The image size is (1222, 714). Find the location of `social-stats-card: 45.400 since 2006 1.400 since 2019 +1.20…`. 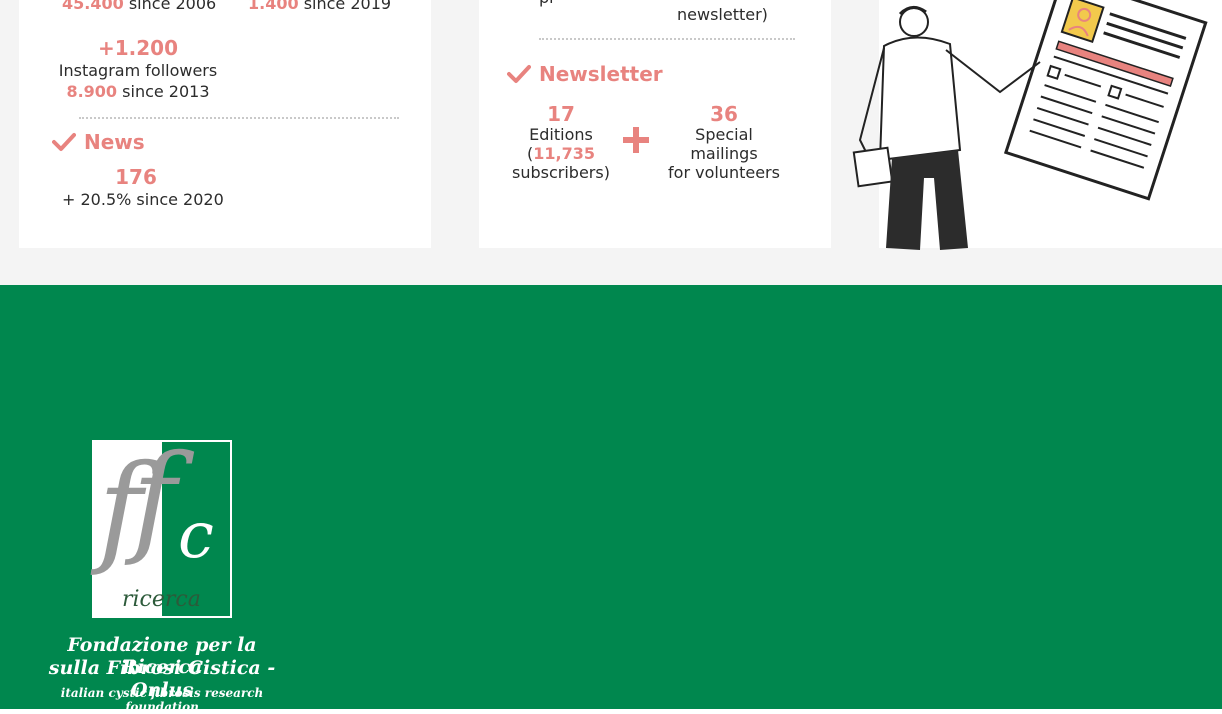

social-stats-card: 45.400 since 2006 1.400 since 2019 +1.20… is located at coordinates (225, 124).